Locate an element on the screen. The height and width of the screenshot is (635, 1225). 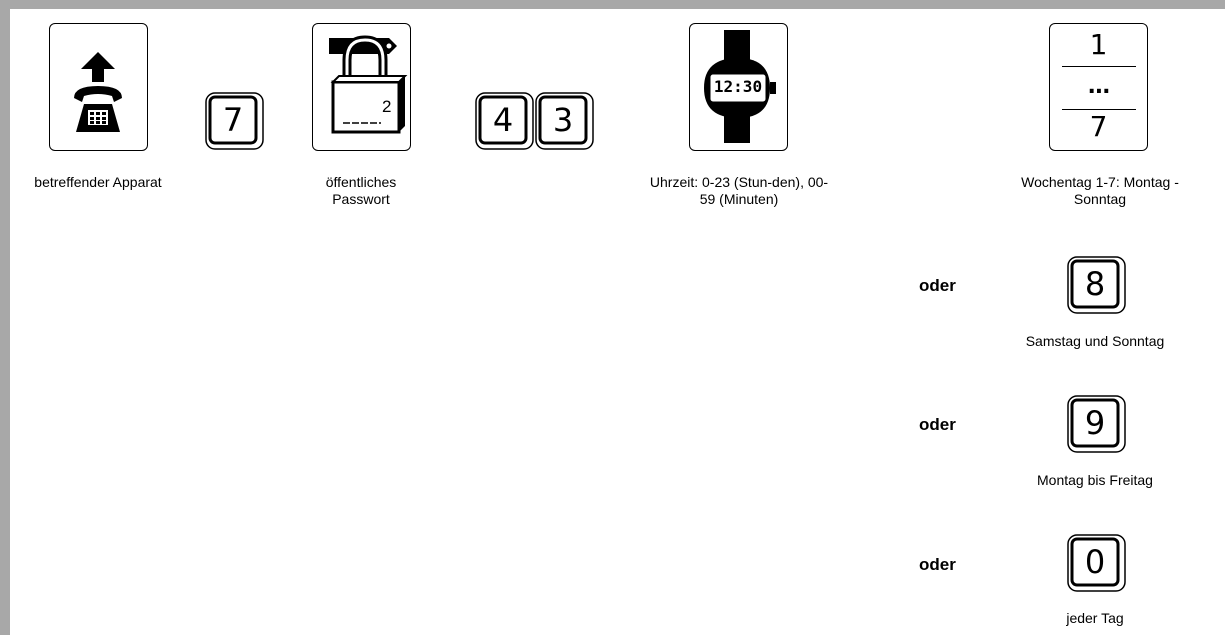
alt-caption: Samstag und Sonntag is located at coordinates (1095, 341).